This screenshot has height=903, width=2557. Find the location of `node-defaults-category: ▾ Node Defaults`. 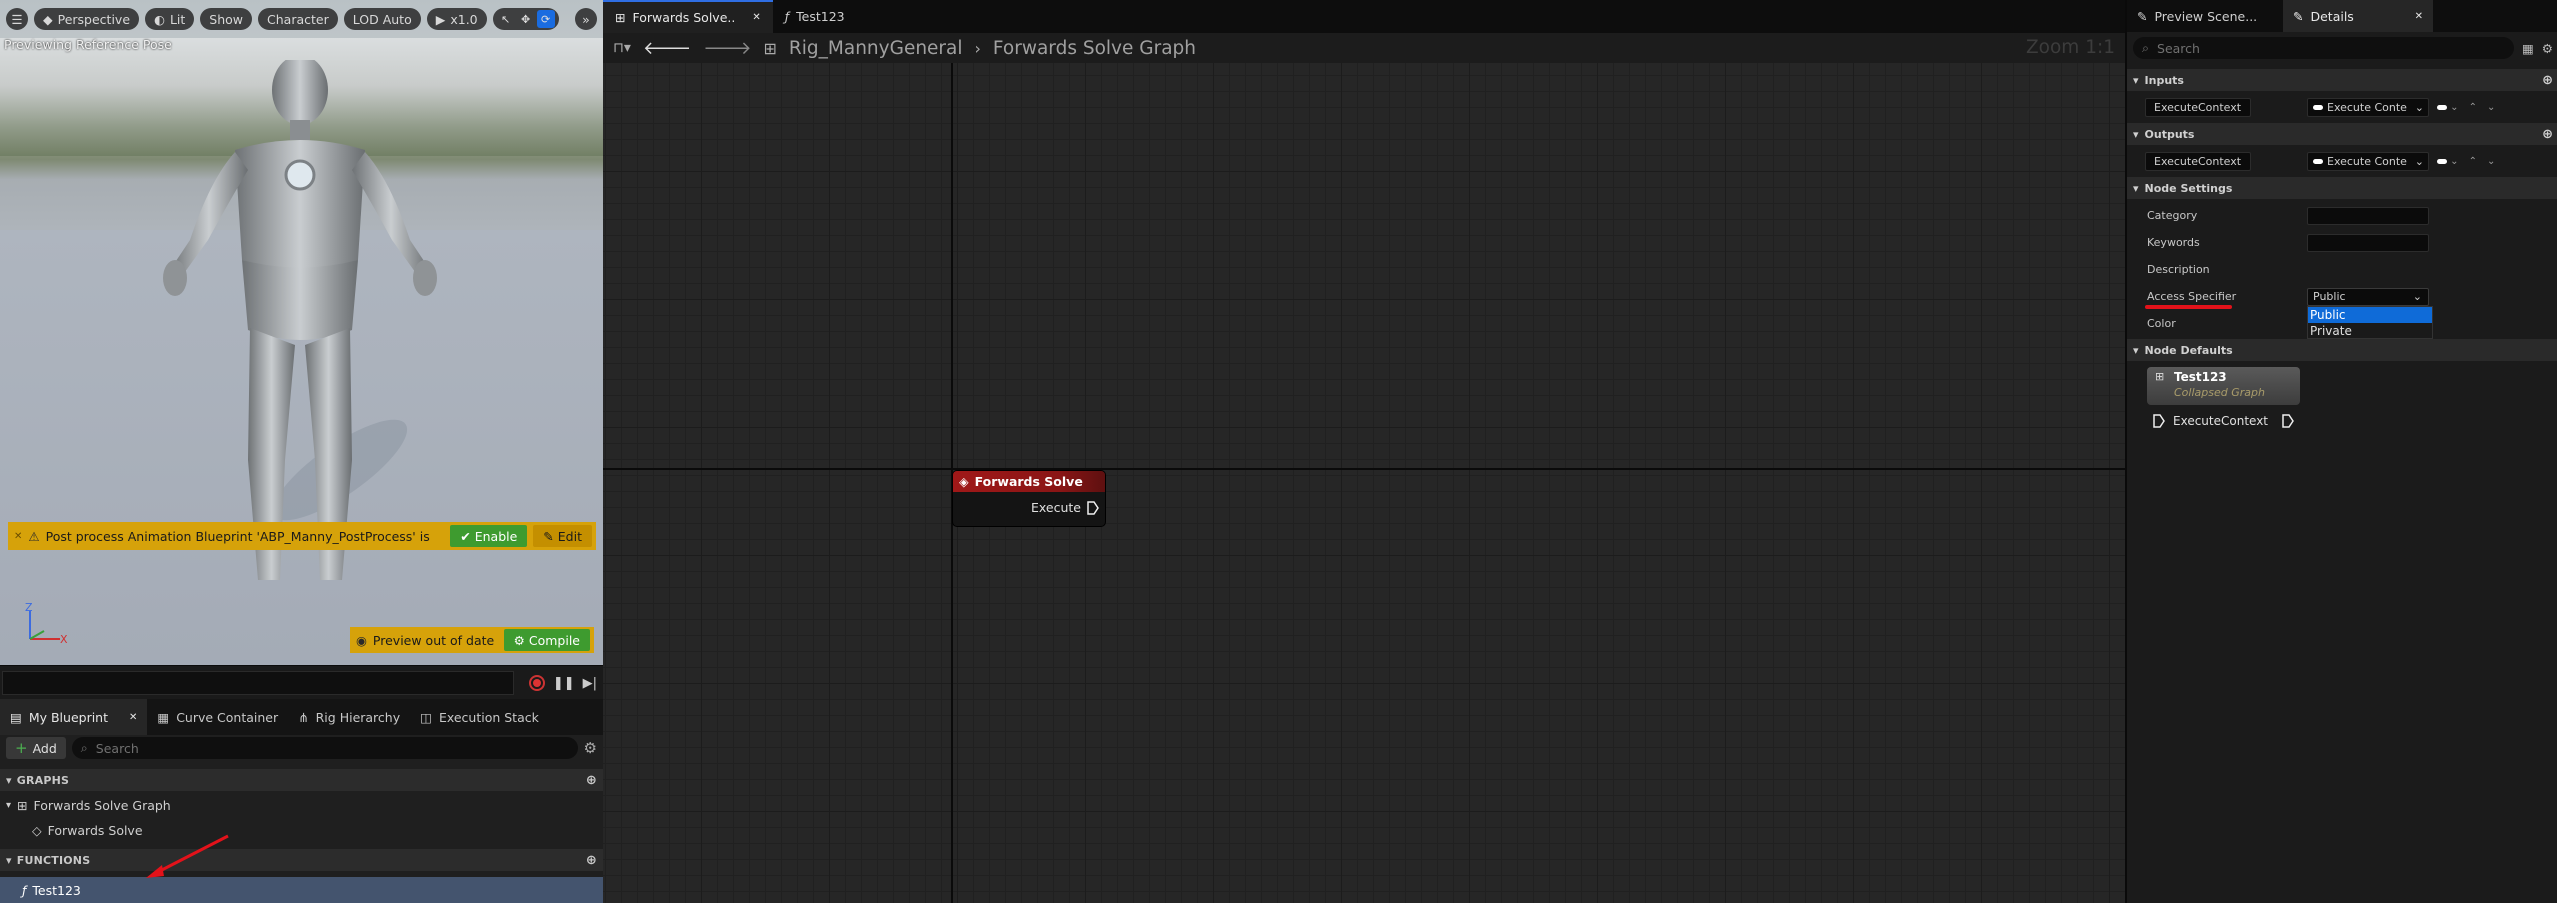

node-defaults-category: ▾ Node Defaults is located at coordinates (2342, 350).